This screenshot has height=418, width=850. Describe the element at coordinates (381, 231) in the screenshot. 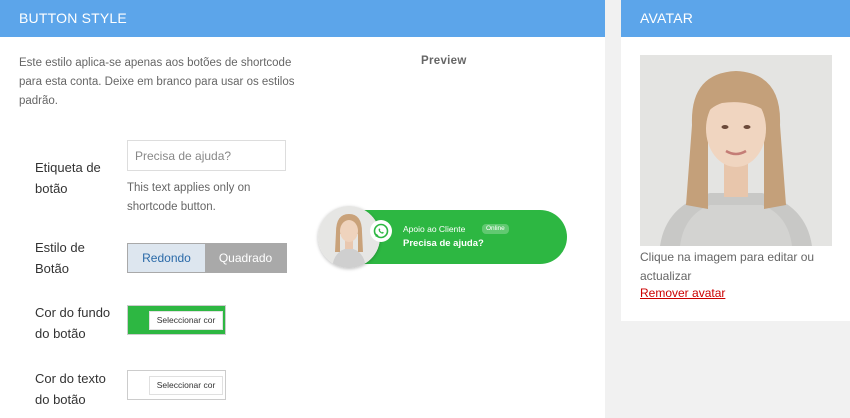

I see `whatsapp-icon` at that location.